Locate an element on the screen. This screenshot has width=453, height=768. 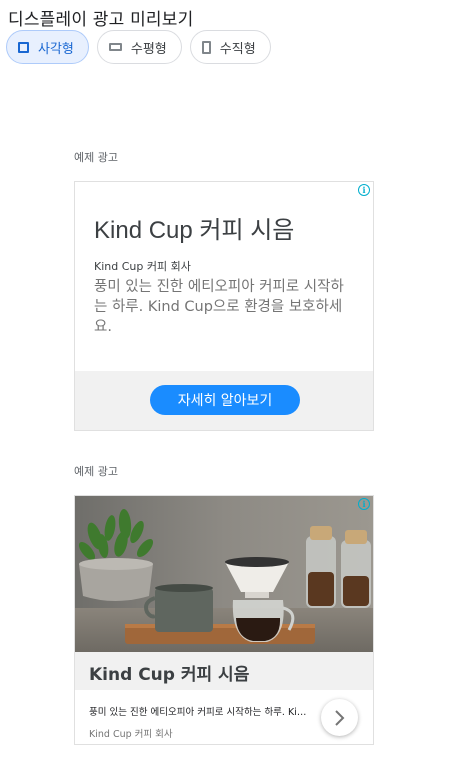
tab-vertical: 수직형 is located at coordinates (230, 47).